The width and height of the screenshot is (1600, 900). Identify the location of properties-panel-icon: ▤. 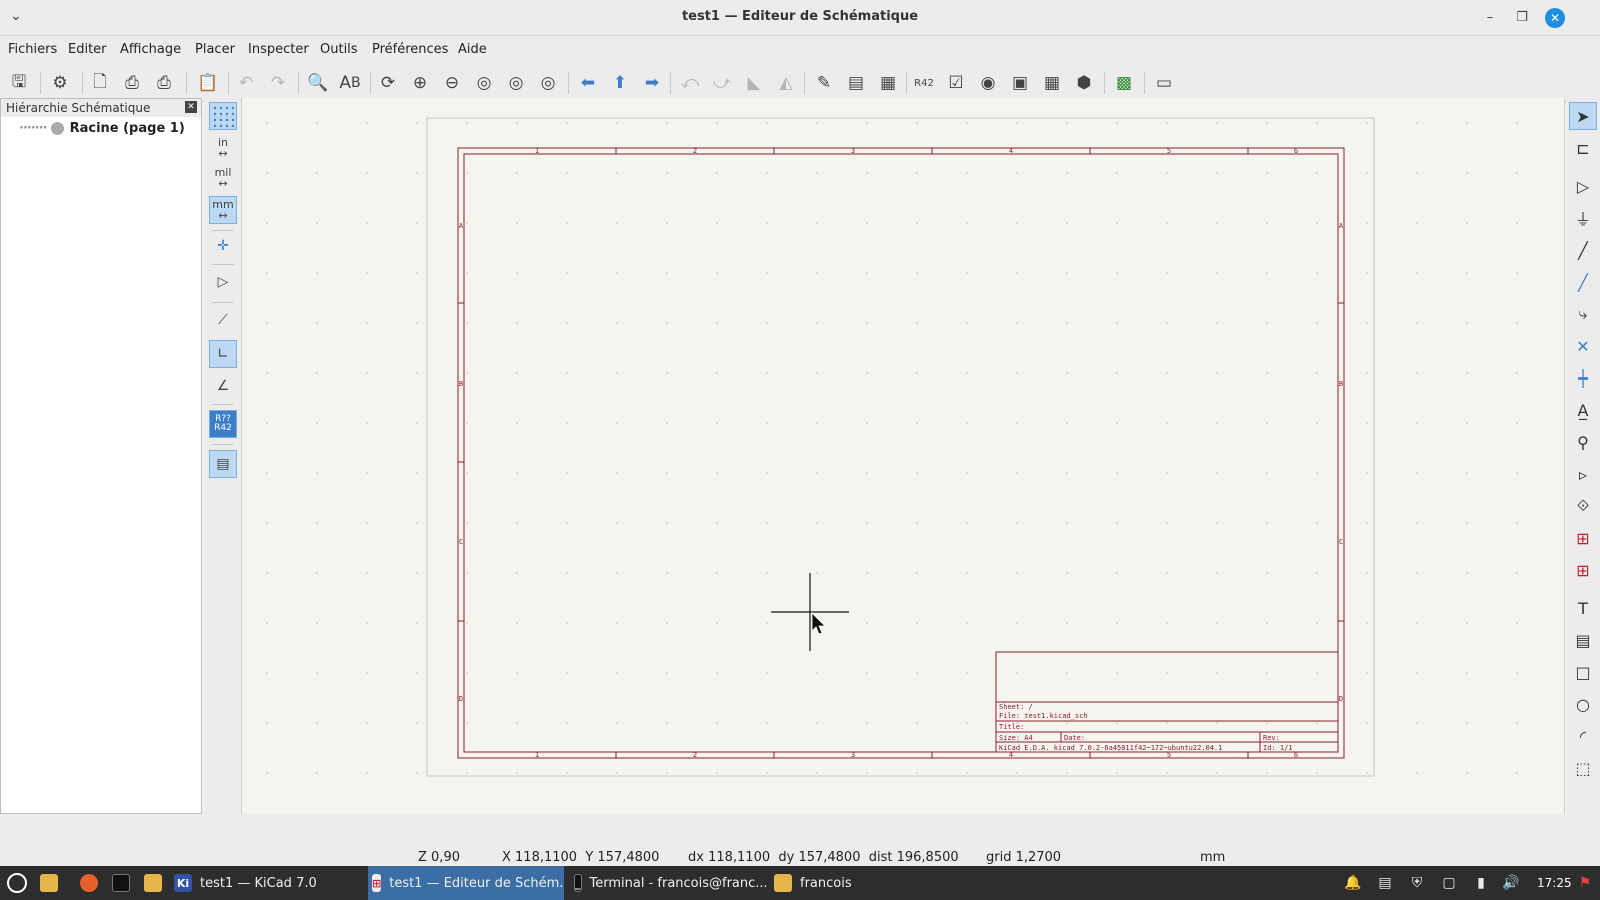
(223, 464).